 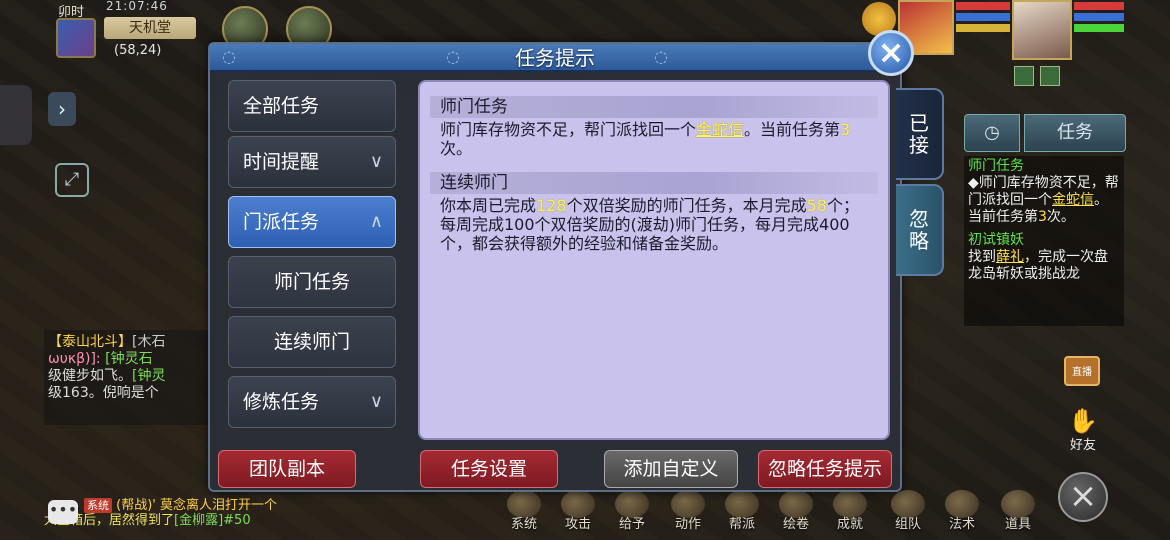 I want to click on category-cultivation-tasks: 修炼任务 ∨, so click(x=312, y=402).